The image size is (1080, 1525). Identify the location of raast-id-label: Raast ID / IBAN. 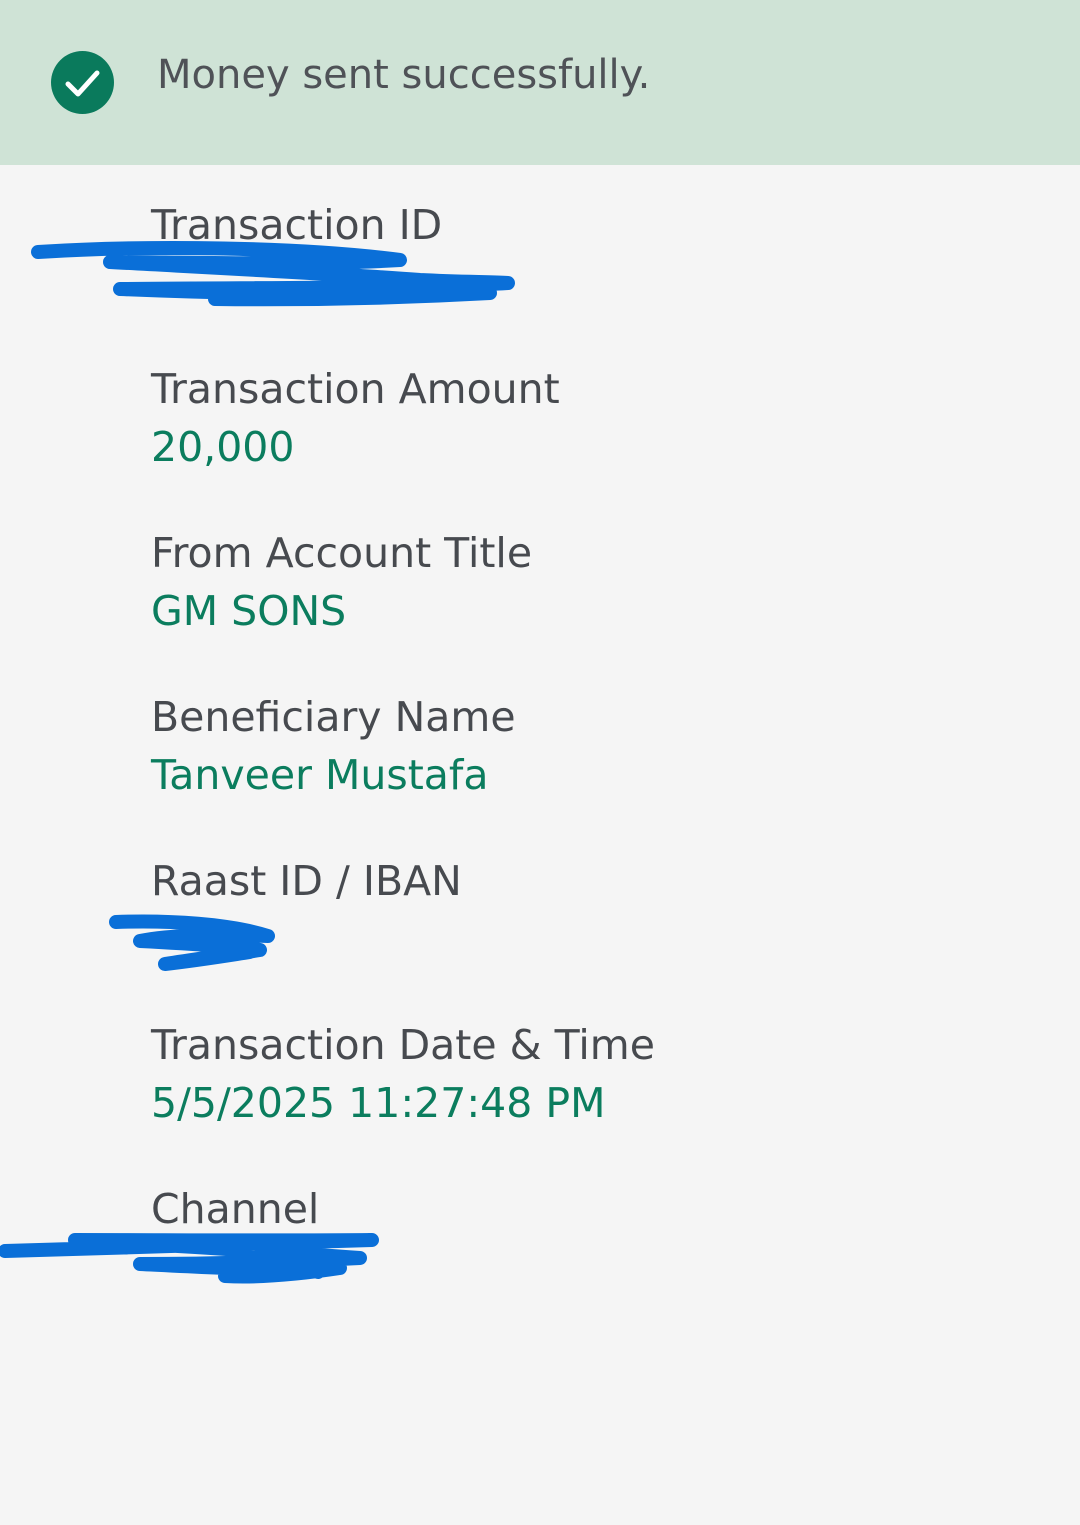
(306, 881).